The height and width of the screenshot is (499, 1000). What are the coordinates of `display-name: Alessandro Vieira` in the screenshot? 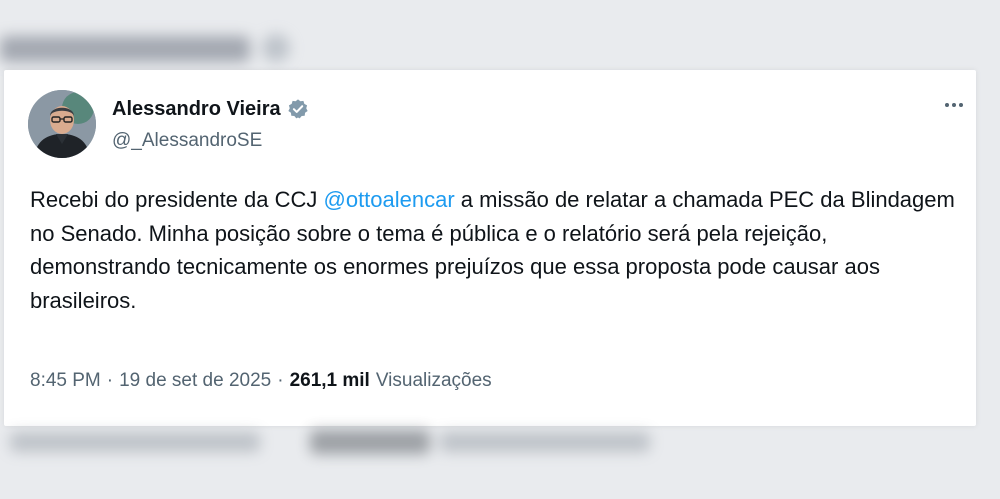 It's located at (196, 109).